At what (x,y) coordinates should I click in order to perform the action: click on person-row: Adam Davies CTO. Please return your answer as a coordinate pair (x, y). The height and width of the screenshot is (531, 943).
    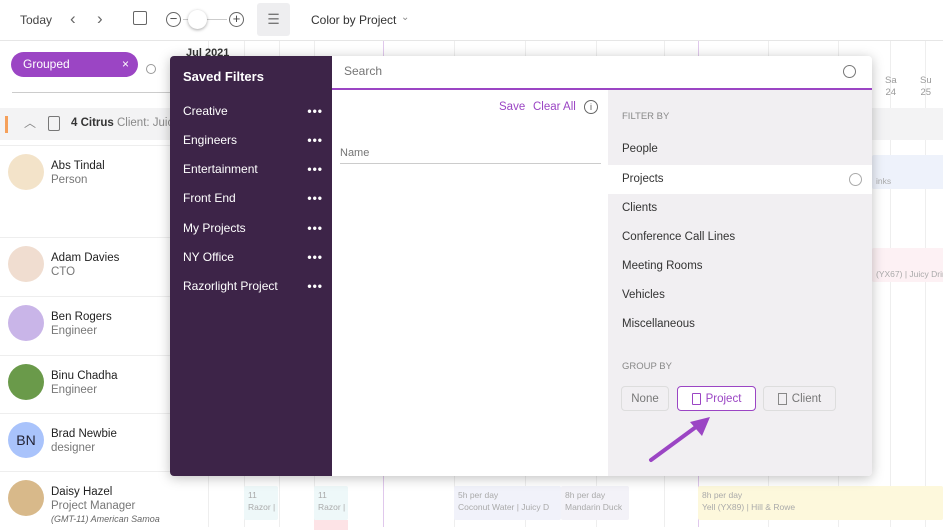
    Looking at the image, I should click on (89, 266).